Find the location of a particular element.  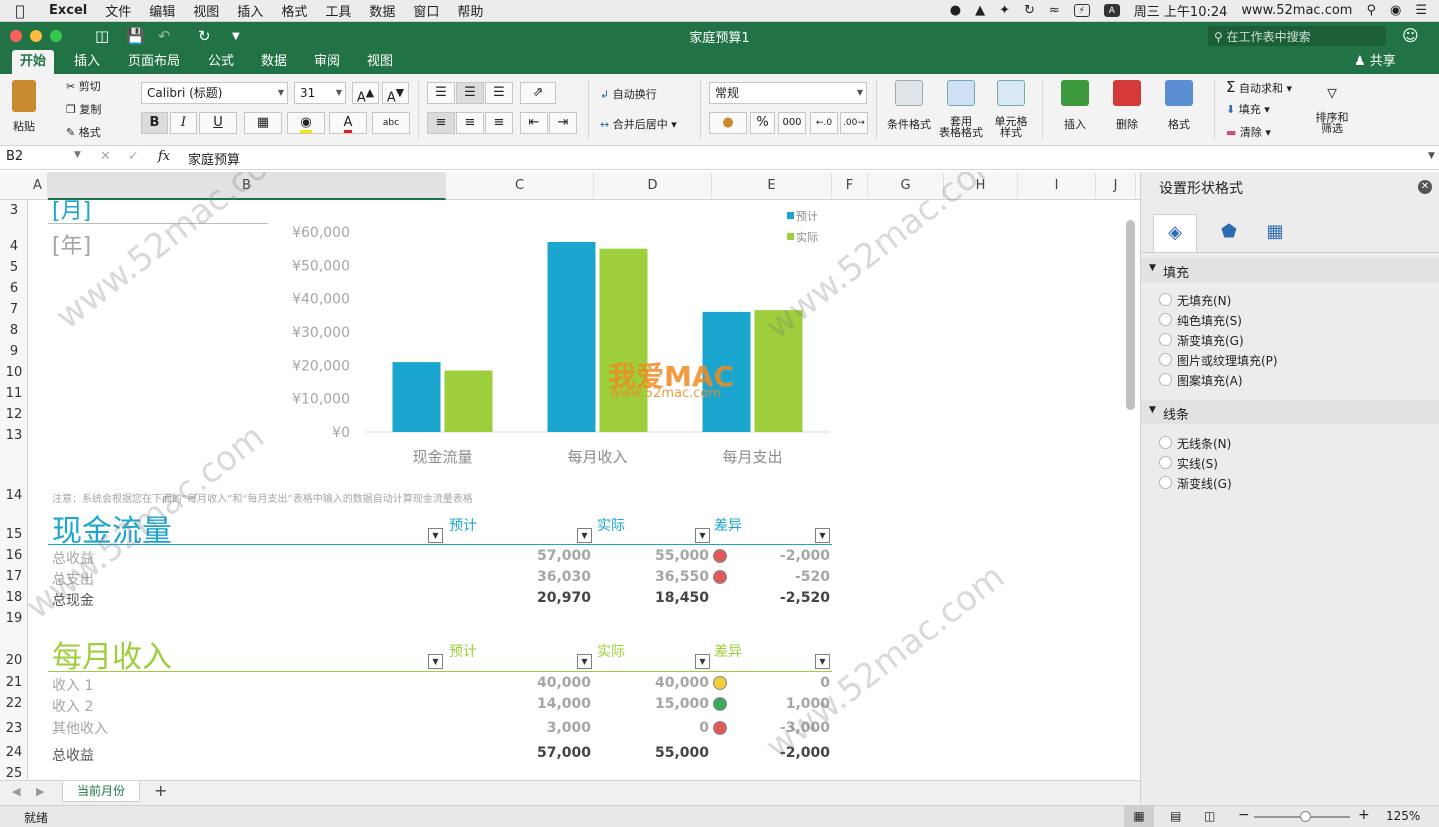

customize-toolbar-icon: ▼ is located at coordinates (236, 36).